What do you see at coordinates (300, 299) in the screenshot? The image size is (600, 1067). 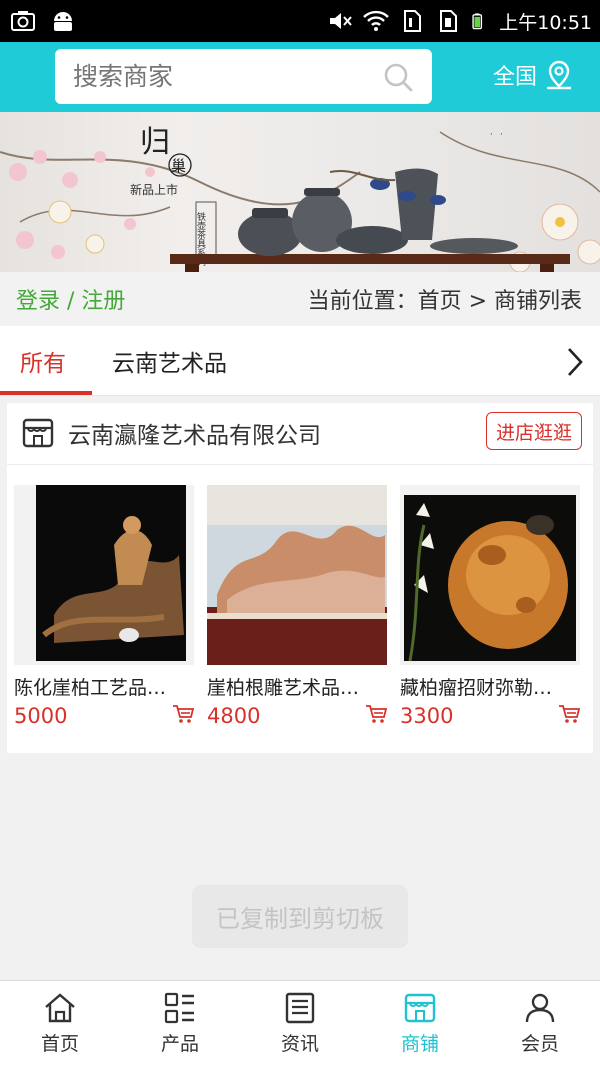 I see `location-bar: 登录 / 注册 当前位置：首页 > 商铺列表` at bounding box center [300, 299].